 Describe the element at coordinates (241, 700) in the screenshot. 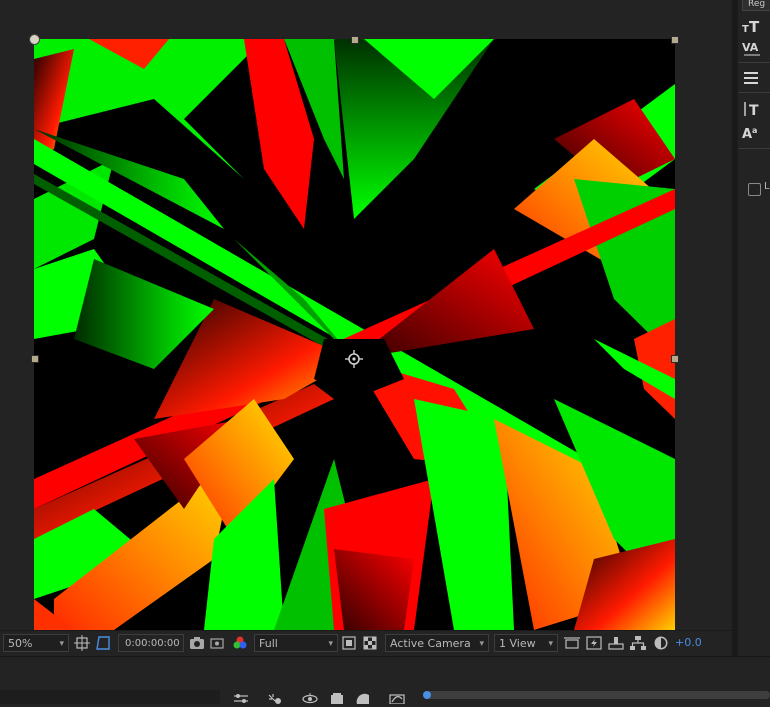

I see `timecode-settings-icon` at that location.